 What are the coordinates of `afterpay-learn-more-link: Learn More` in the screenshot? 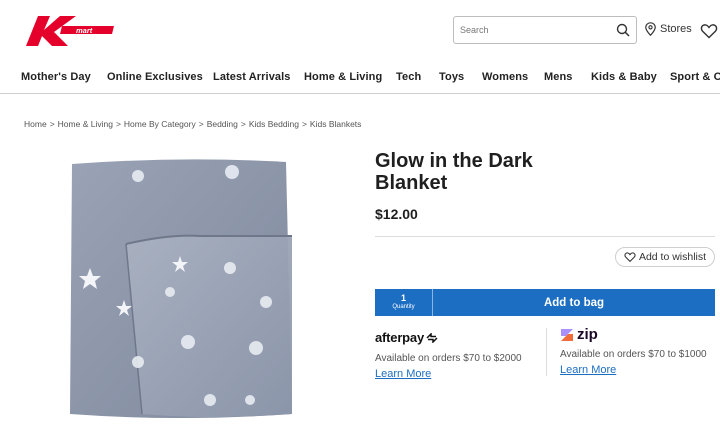 It's located at (403, 374).